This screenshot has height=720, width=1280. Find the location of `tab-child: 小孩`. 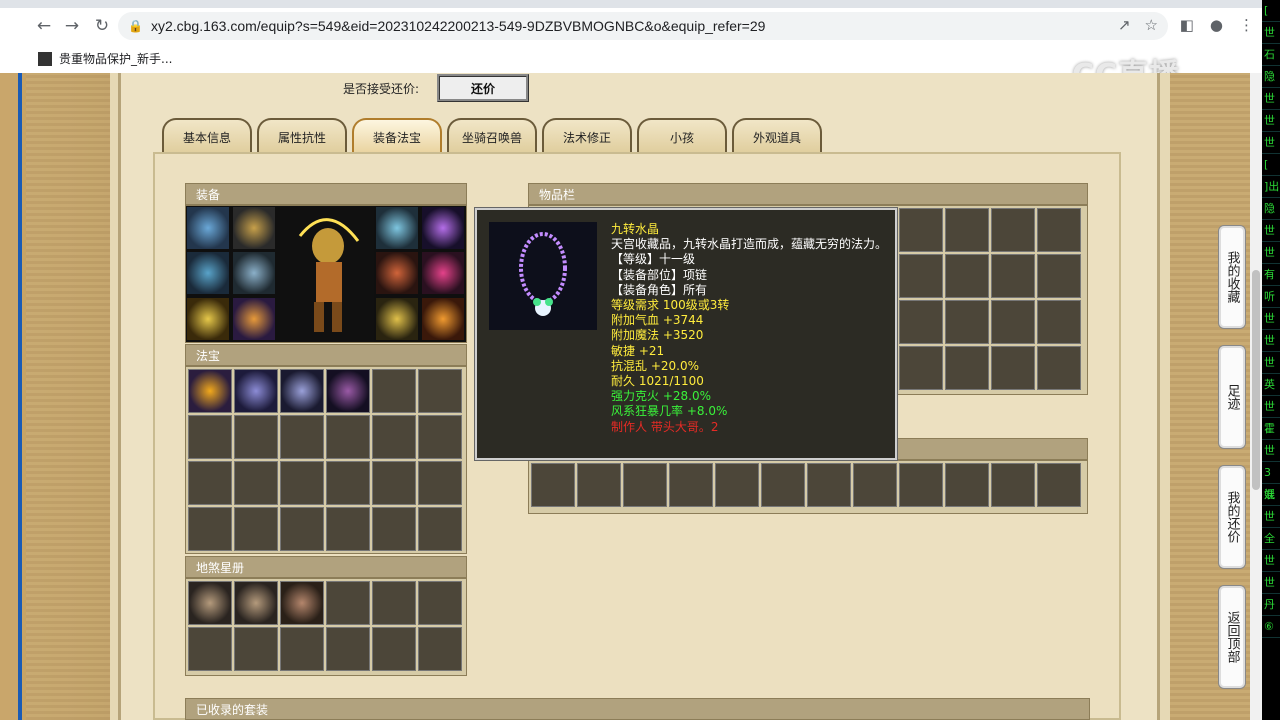

tab-child: 小孩 is located at coordinates (682, 136).